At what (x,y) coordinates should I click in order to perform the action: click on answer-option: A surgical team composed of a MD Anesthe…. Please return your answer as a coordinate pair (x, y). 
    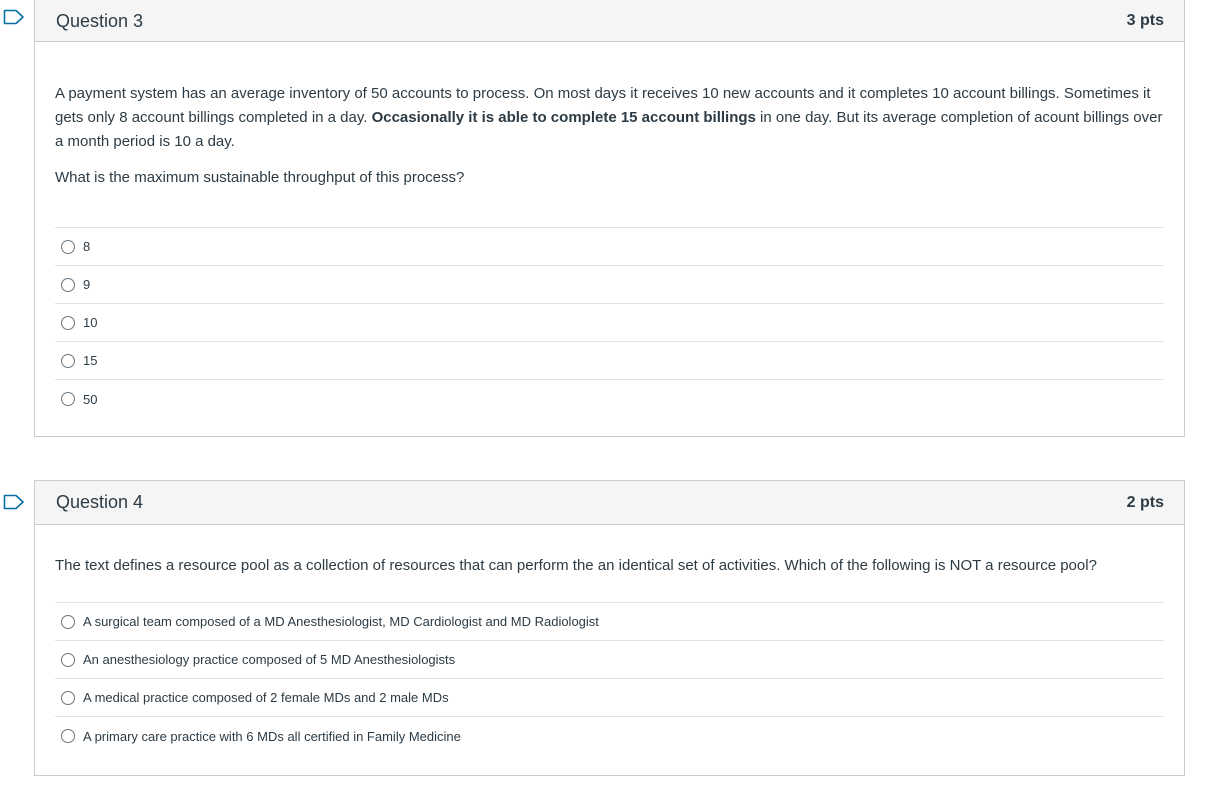
    Looking at the image, I should click on (609, 622).